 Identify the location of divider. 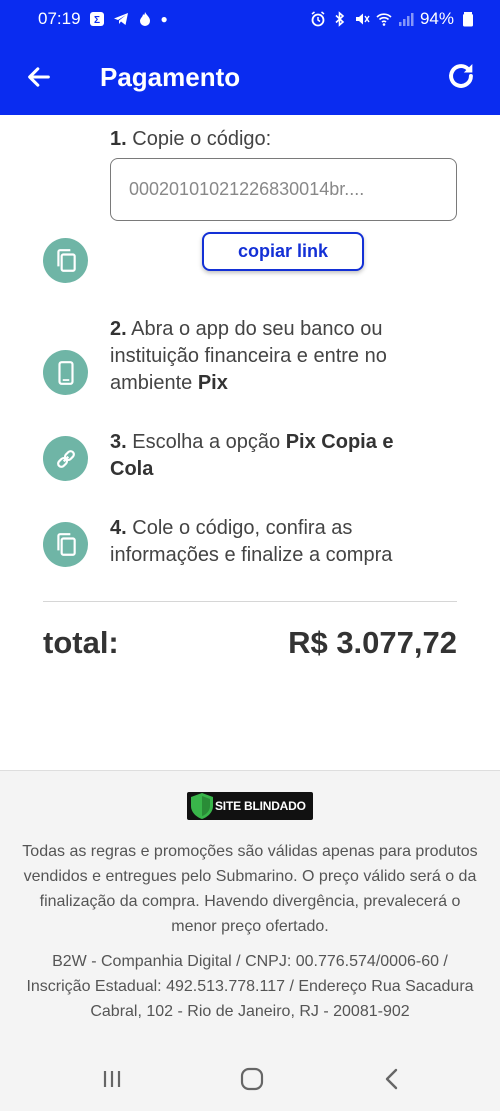
(250, 601).